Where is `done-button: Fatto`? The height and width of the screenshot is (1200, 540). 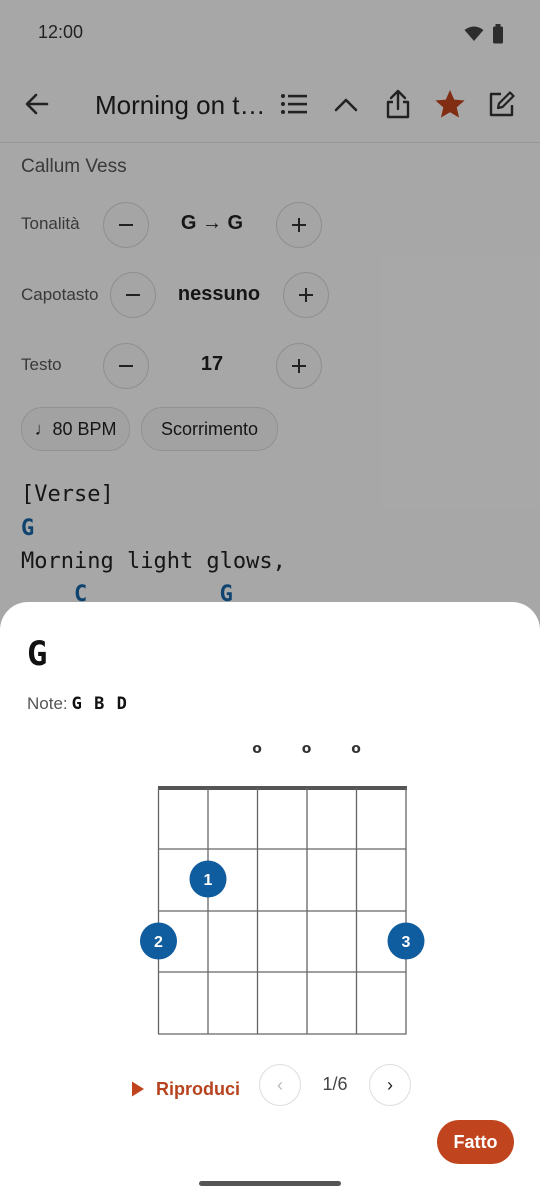
done-button: Fatto is located at coordinates (475, 1142).